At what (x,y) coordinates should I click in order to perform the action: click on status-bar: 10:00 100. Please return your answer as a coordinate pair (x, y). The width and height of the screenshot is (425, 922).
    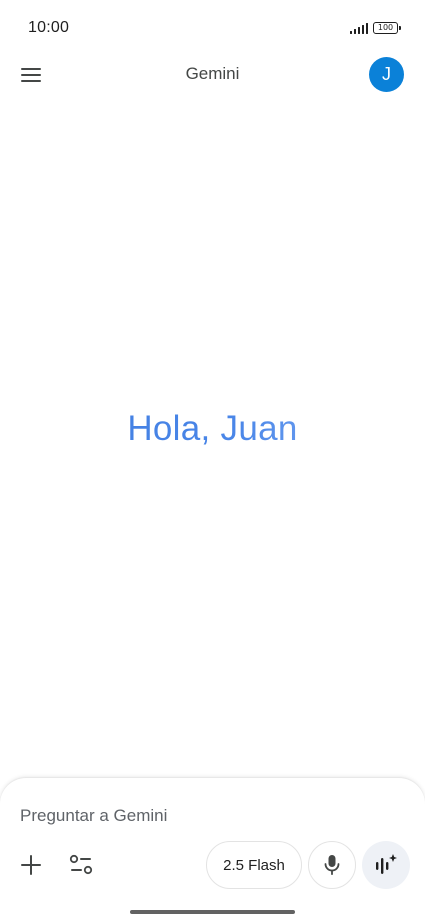
    Looking at the image, I should click on (212, 28).